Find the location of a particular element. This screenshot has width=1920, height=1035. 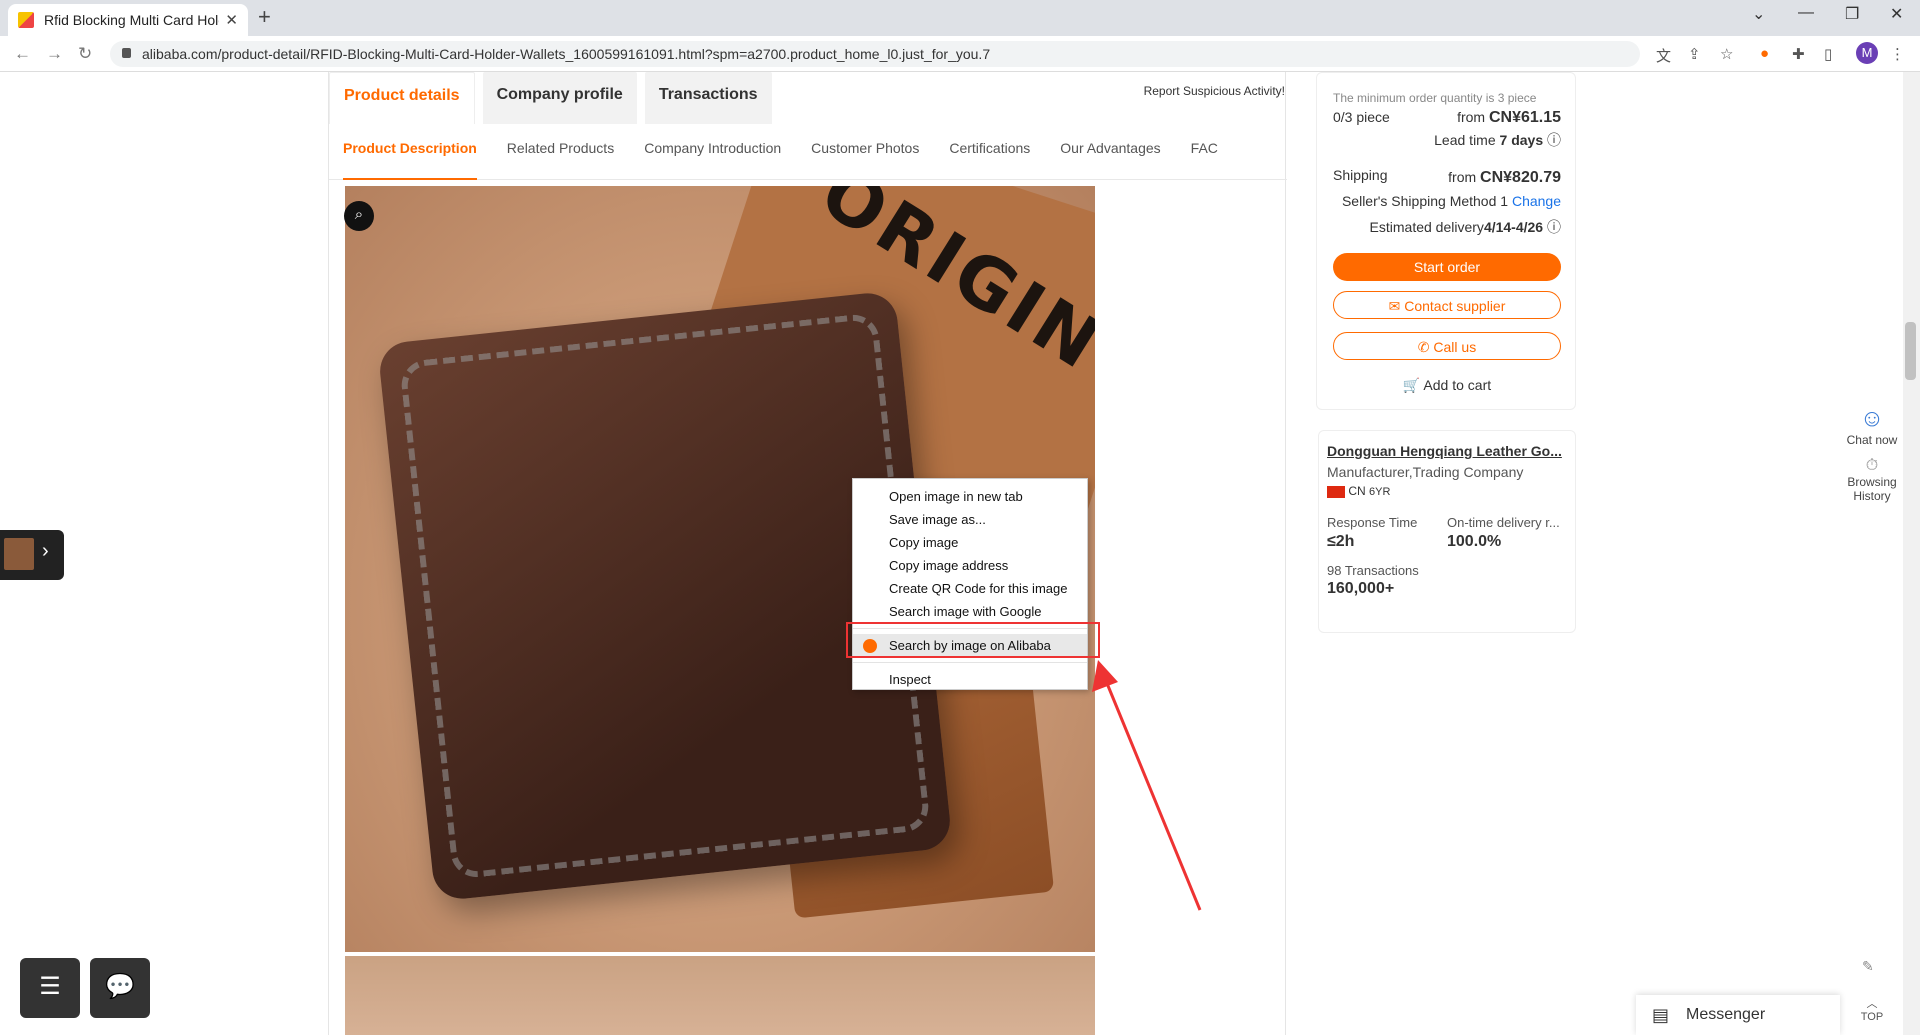

history-icon: ⏱ is located at coordinates (1872, 466).